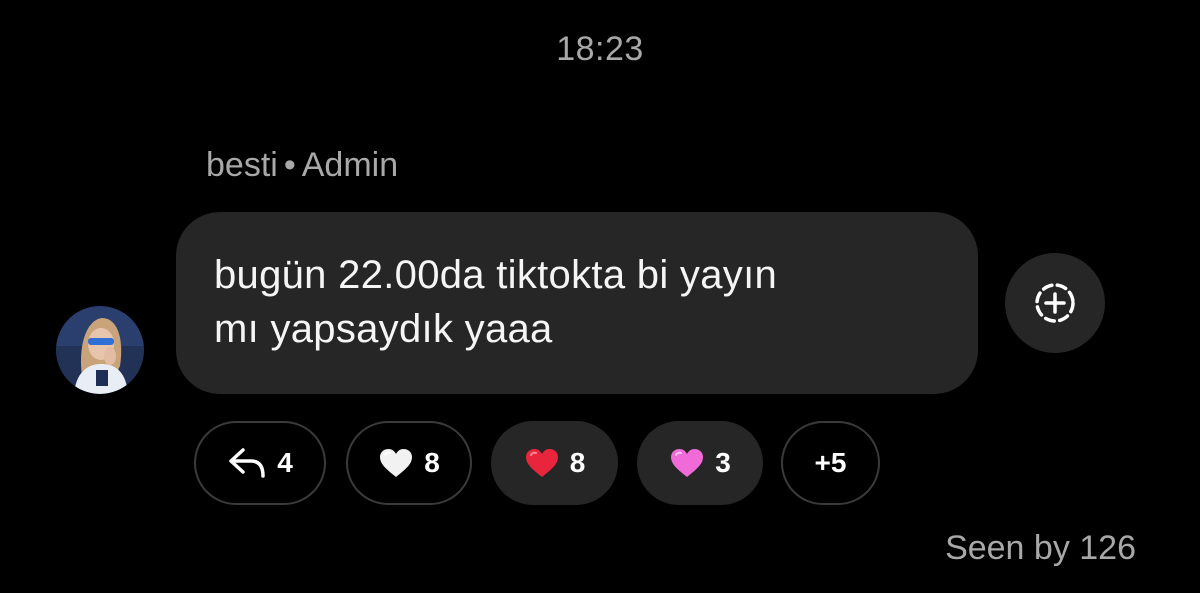 Image resolution: width=1200 pixels, height=593 pixels. What do you see at coordinates (600, 49) in the screenshot?
I see `message-timestamp: 18:23` at bounding box center [600, 49].